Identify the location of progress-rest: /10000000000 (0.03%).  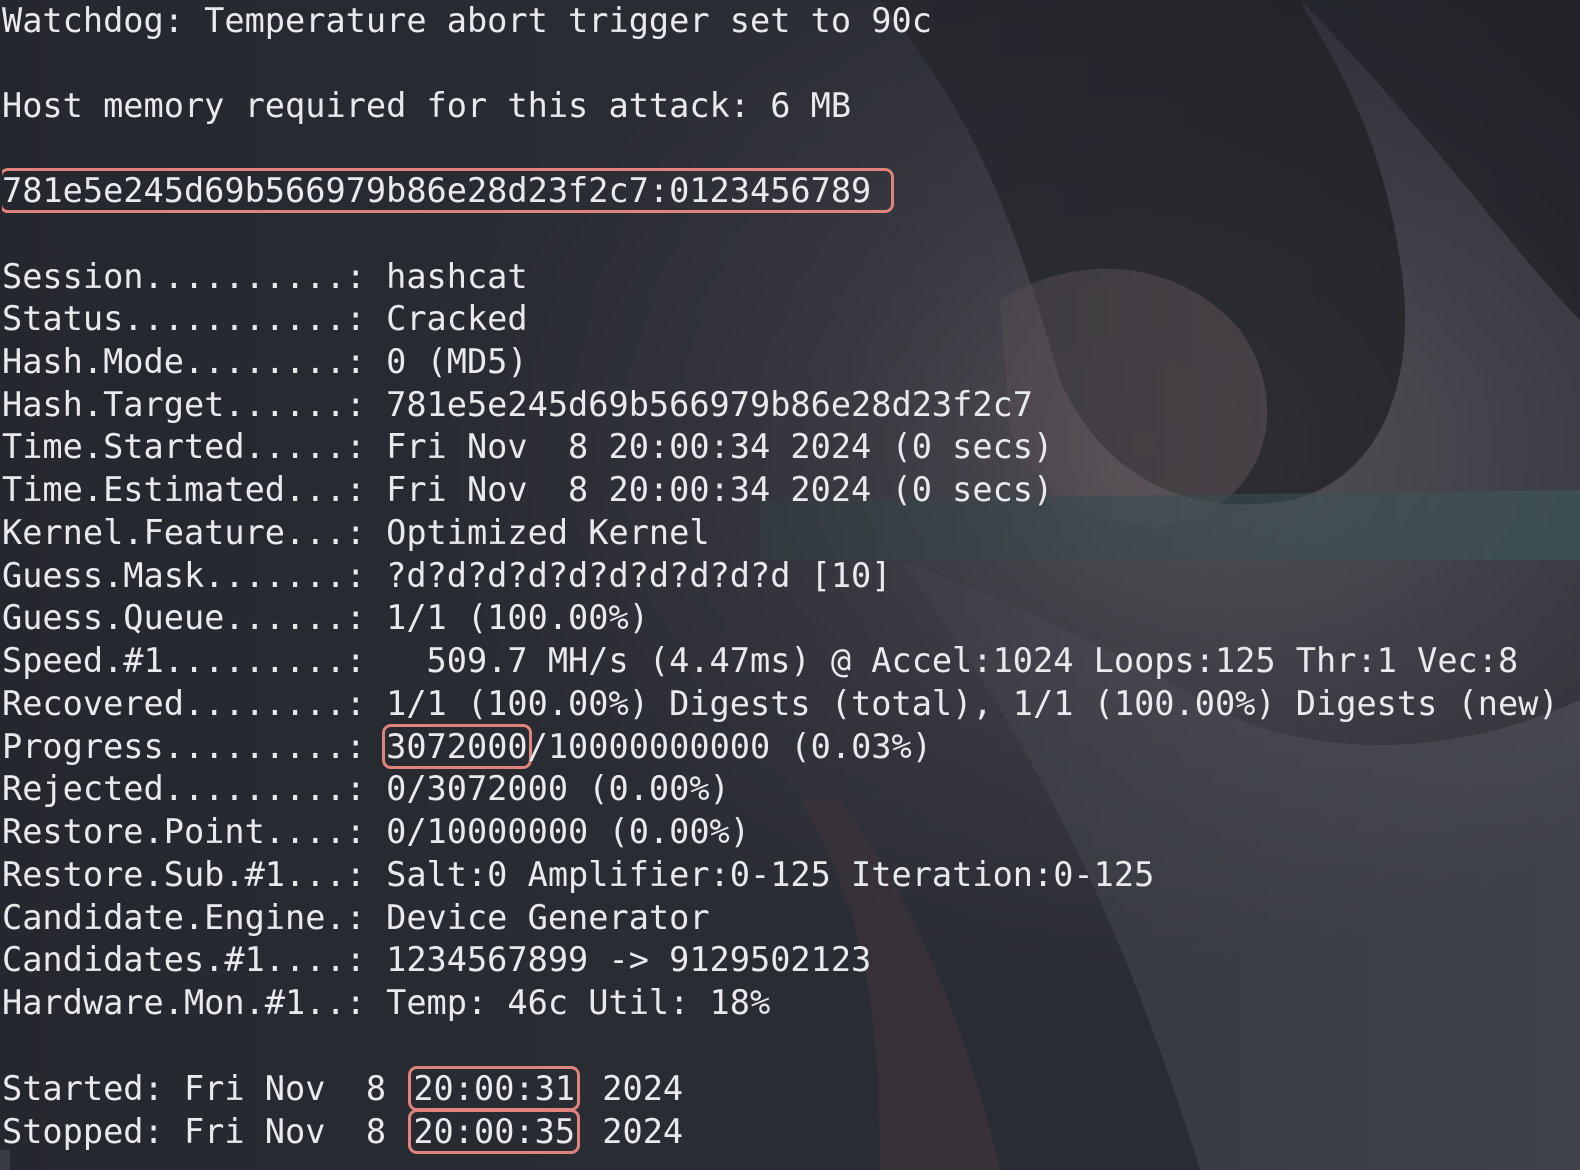
(729, 746).